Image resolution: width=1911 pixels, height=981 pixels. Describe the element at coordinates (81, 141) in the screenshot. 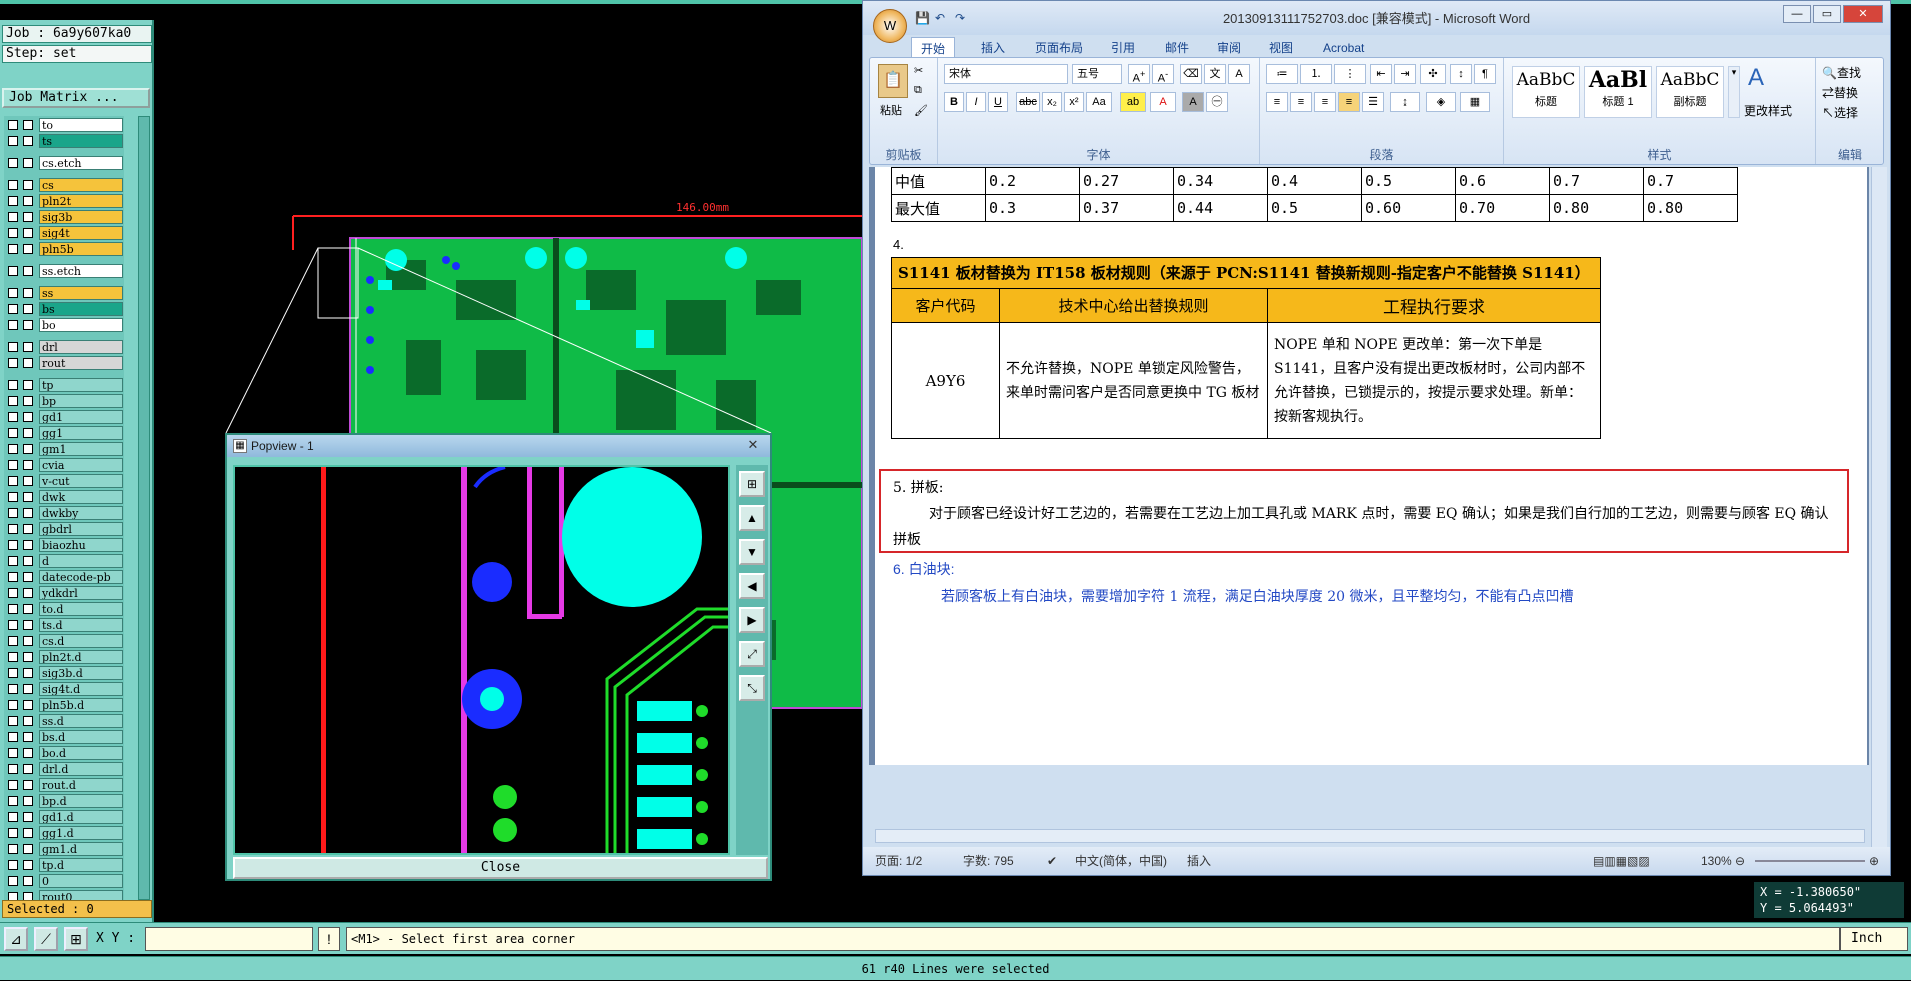

I see `layer-name: ts` at that location.